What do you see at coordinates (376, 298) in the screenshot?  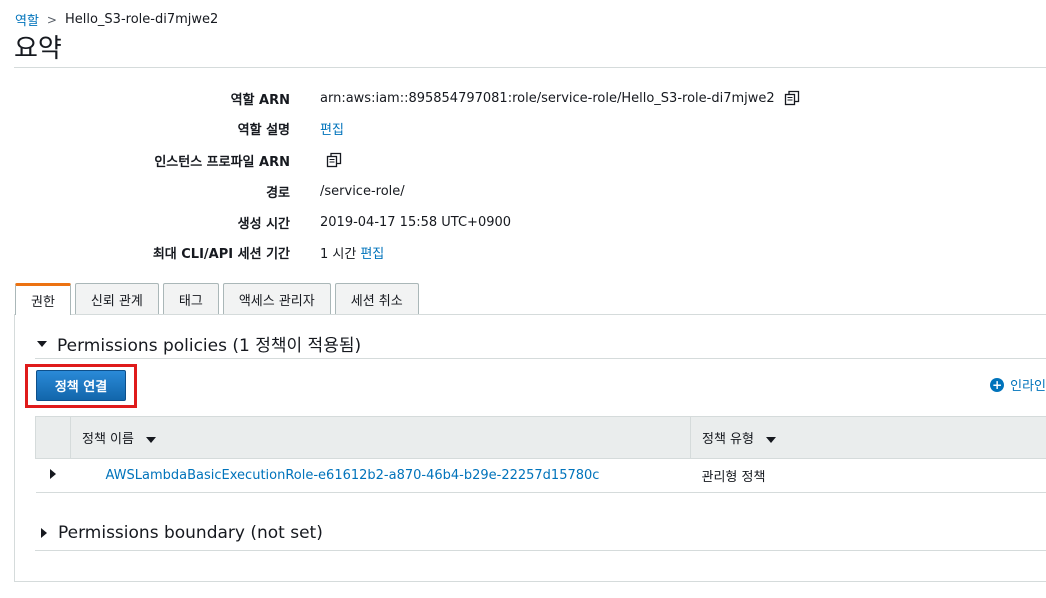 I see `tab-revoke-sessions: 세션 취소` at bounding box center [376, 298].